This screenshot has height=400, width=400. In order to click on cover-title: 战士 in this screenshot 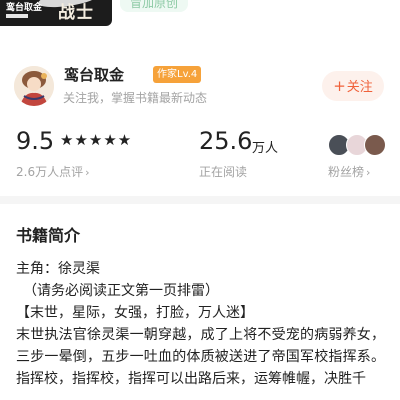, I will do `click(76, 13)`.